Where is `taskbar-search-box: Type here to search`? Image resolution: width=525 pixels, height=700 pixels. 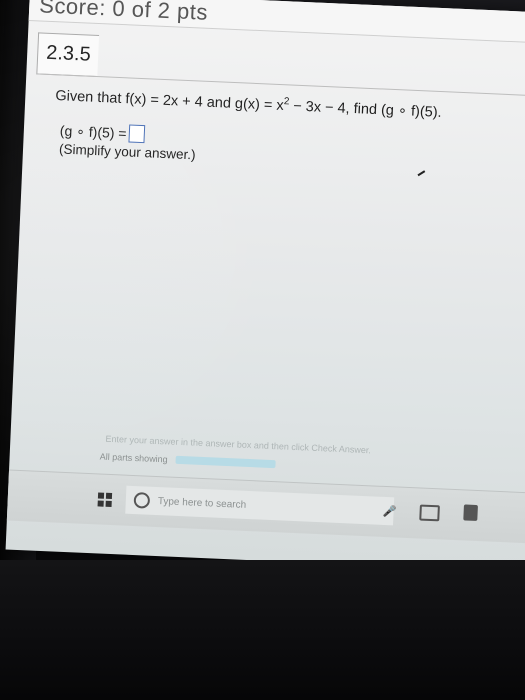 taskbar-search-box: Type here to search is located at coordinates (260, 505).